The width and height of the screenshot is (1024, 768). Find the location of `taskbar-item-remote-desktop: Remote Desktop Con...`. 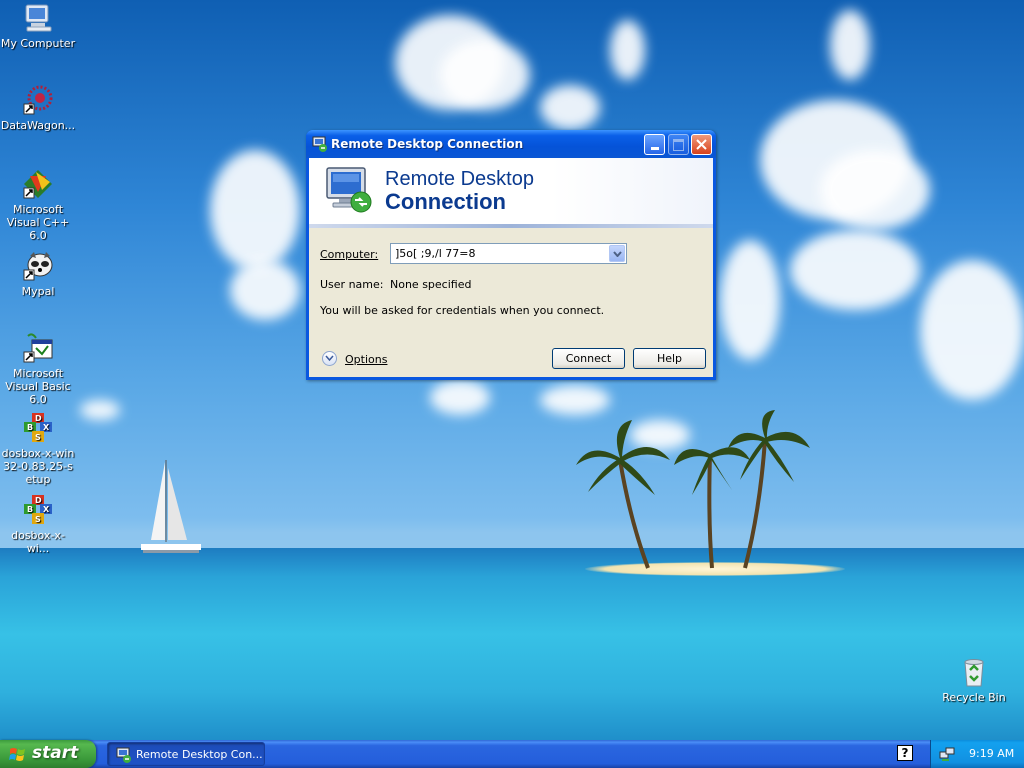

taskbar-item-remote-desktop: Remote Desktop Con... is located at coordinates (186, 754).